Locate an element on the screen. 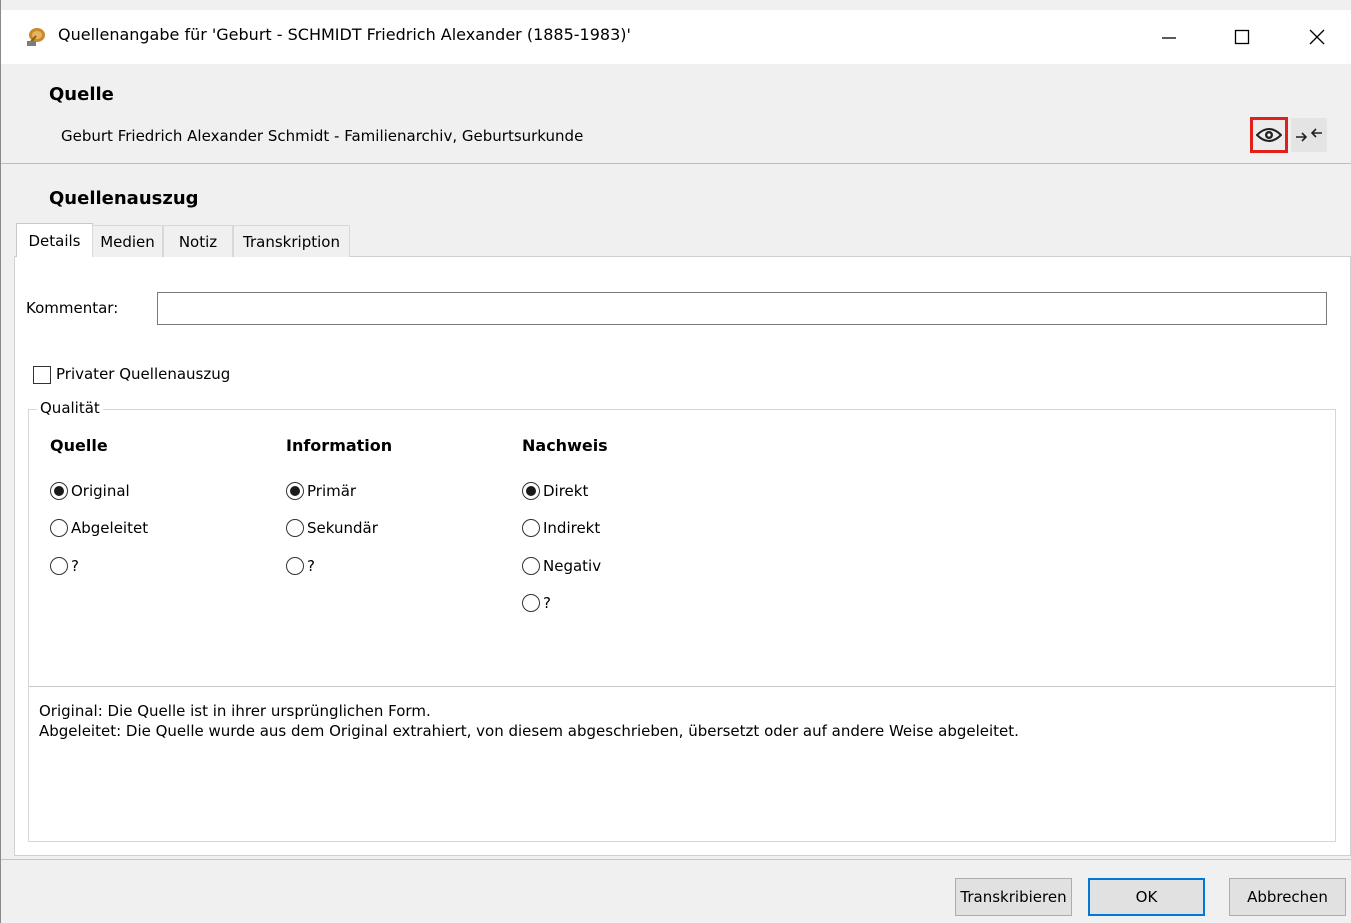 This screenshot has width=1351, height=923. tab-notiz: Notiz is located at coordinates (198, 241).